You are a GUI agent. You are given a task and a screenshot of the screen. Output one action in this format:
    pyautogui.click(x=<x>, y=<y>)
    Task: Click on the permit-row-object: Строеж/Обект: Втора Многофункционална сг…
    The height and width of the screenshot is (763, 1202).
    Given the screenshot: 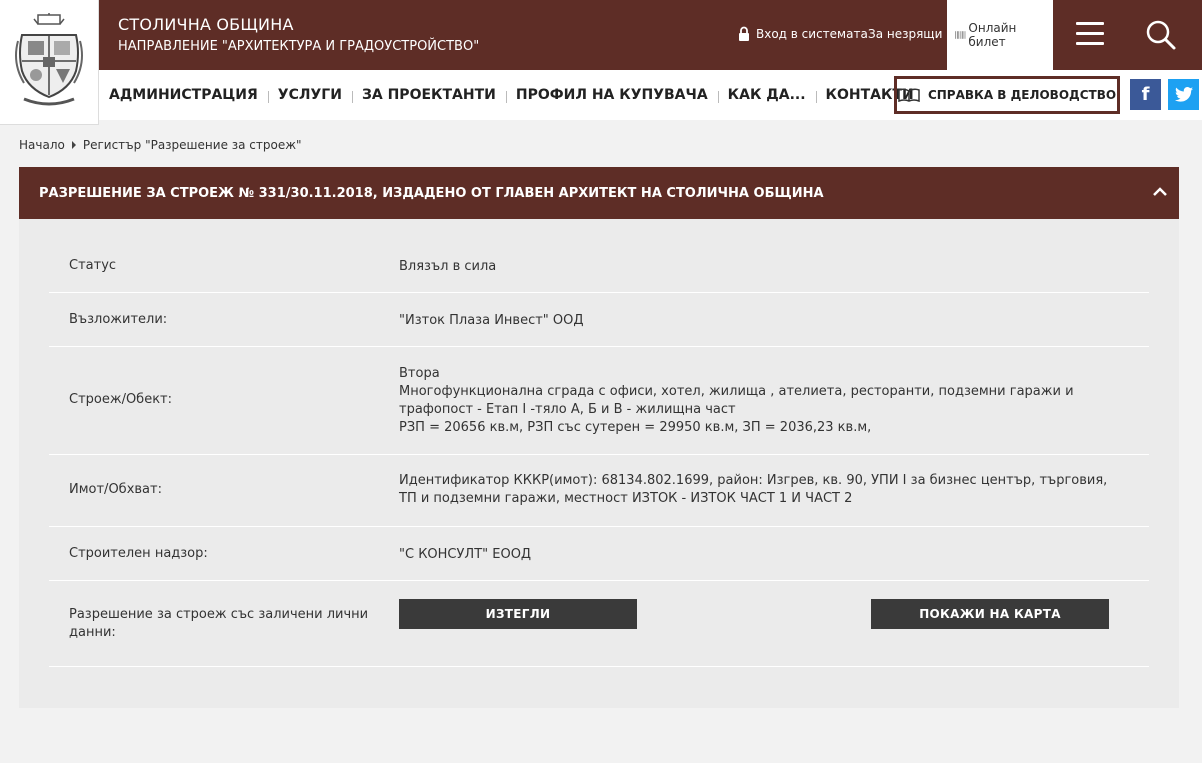 What is the action you would take?
    pyautogui.click(x=599, y=401)
    